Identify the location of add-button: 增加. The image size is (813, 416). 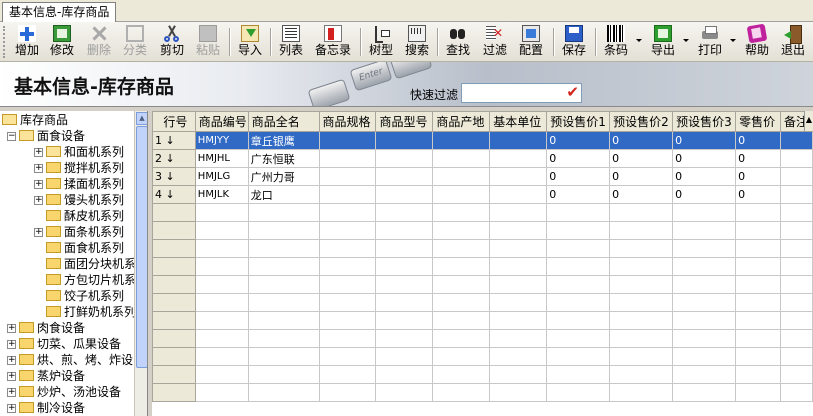
(27, 42).